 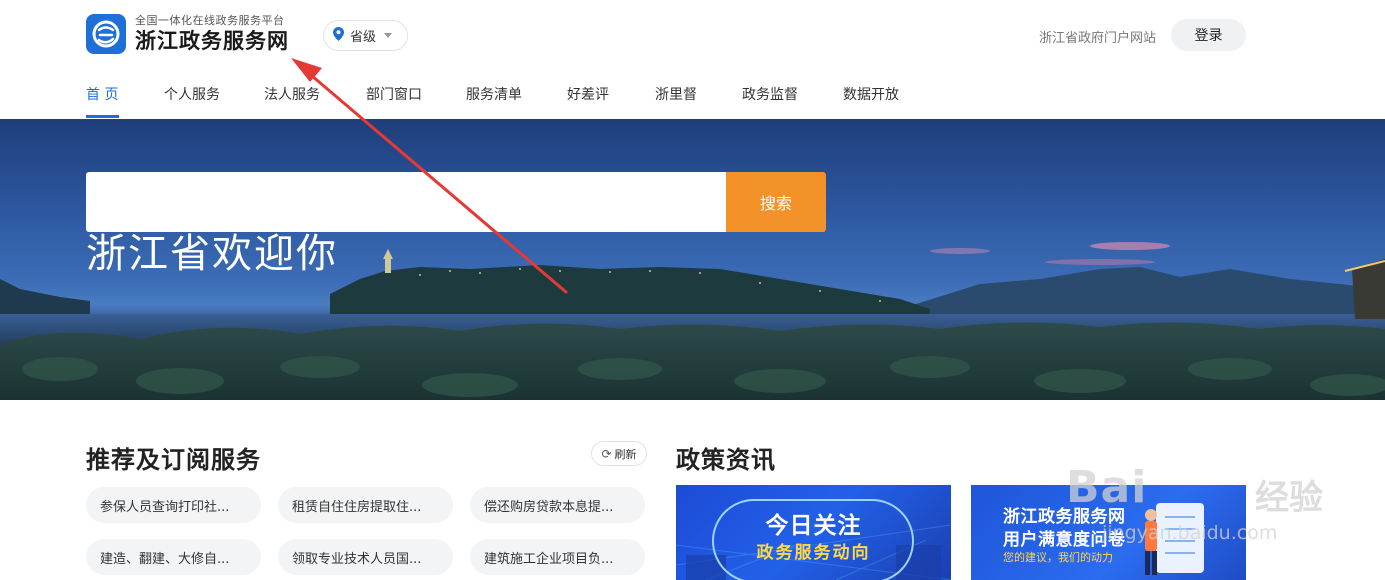 What do you see at coordinates (106, 34) in the screenshot?
I see `logo-icon` at bounding box center [106, 34].